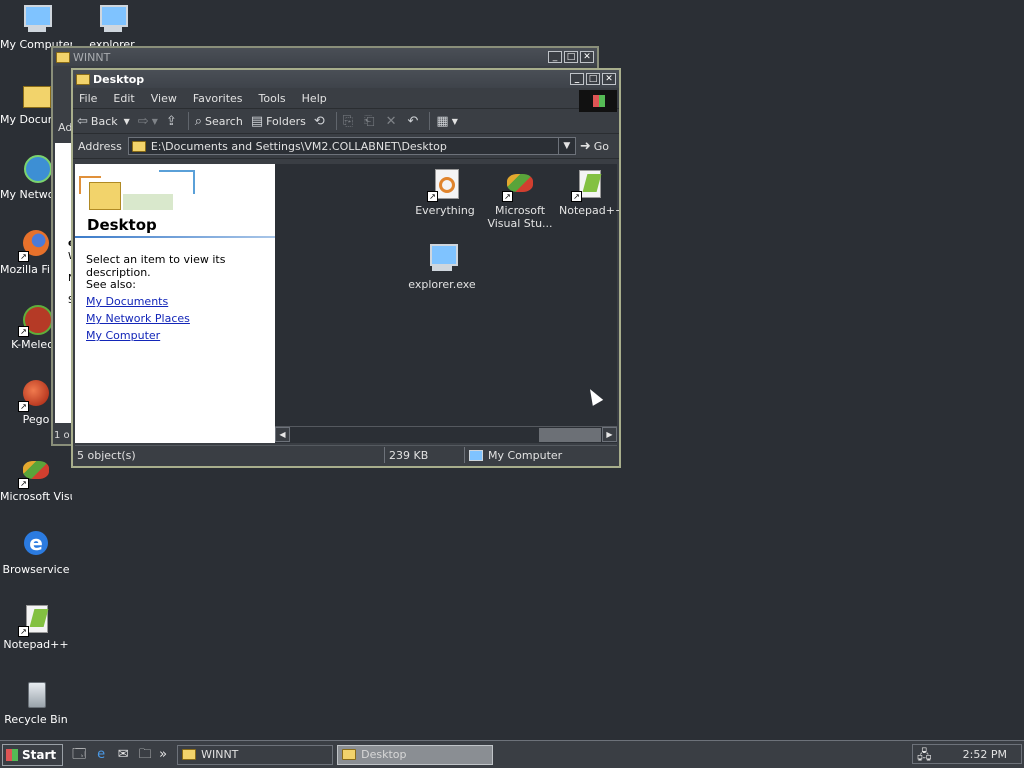  What do you see at coordinates (985, 754) in the screenshot?
I see `clock: 2:52 PM` at bounding box center [985, 754].